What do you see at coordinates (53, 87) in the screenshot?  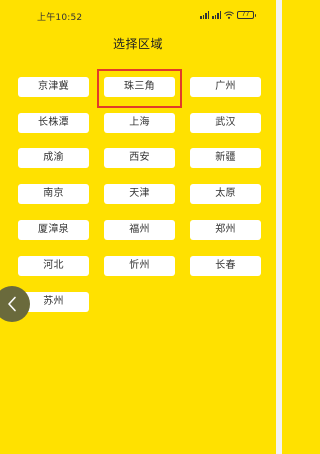 I see `region-button-jingjinji: 京津冀` at bounding box center [53, 87].